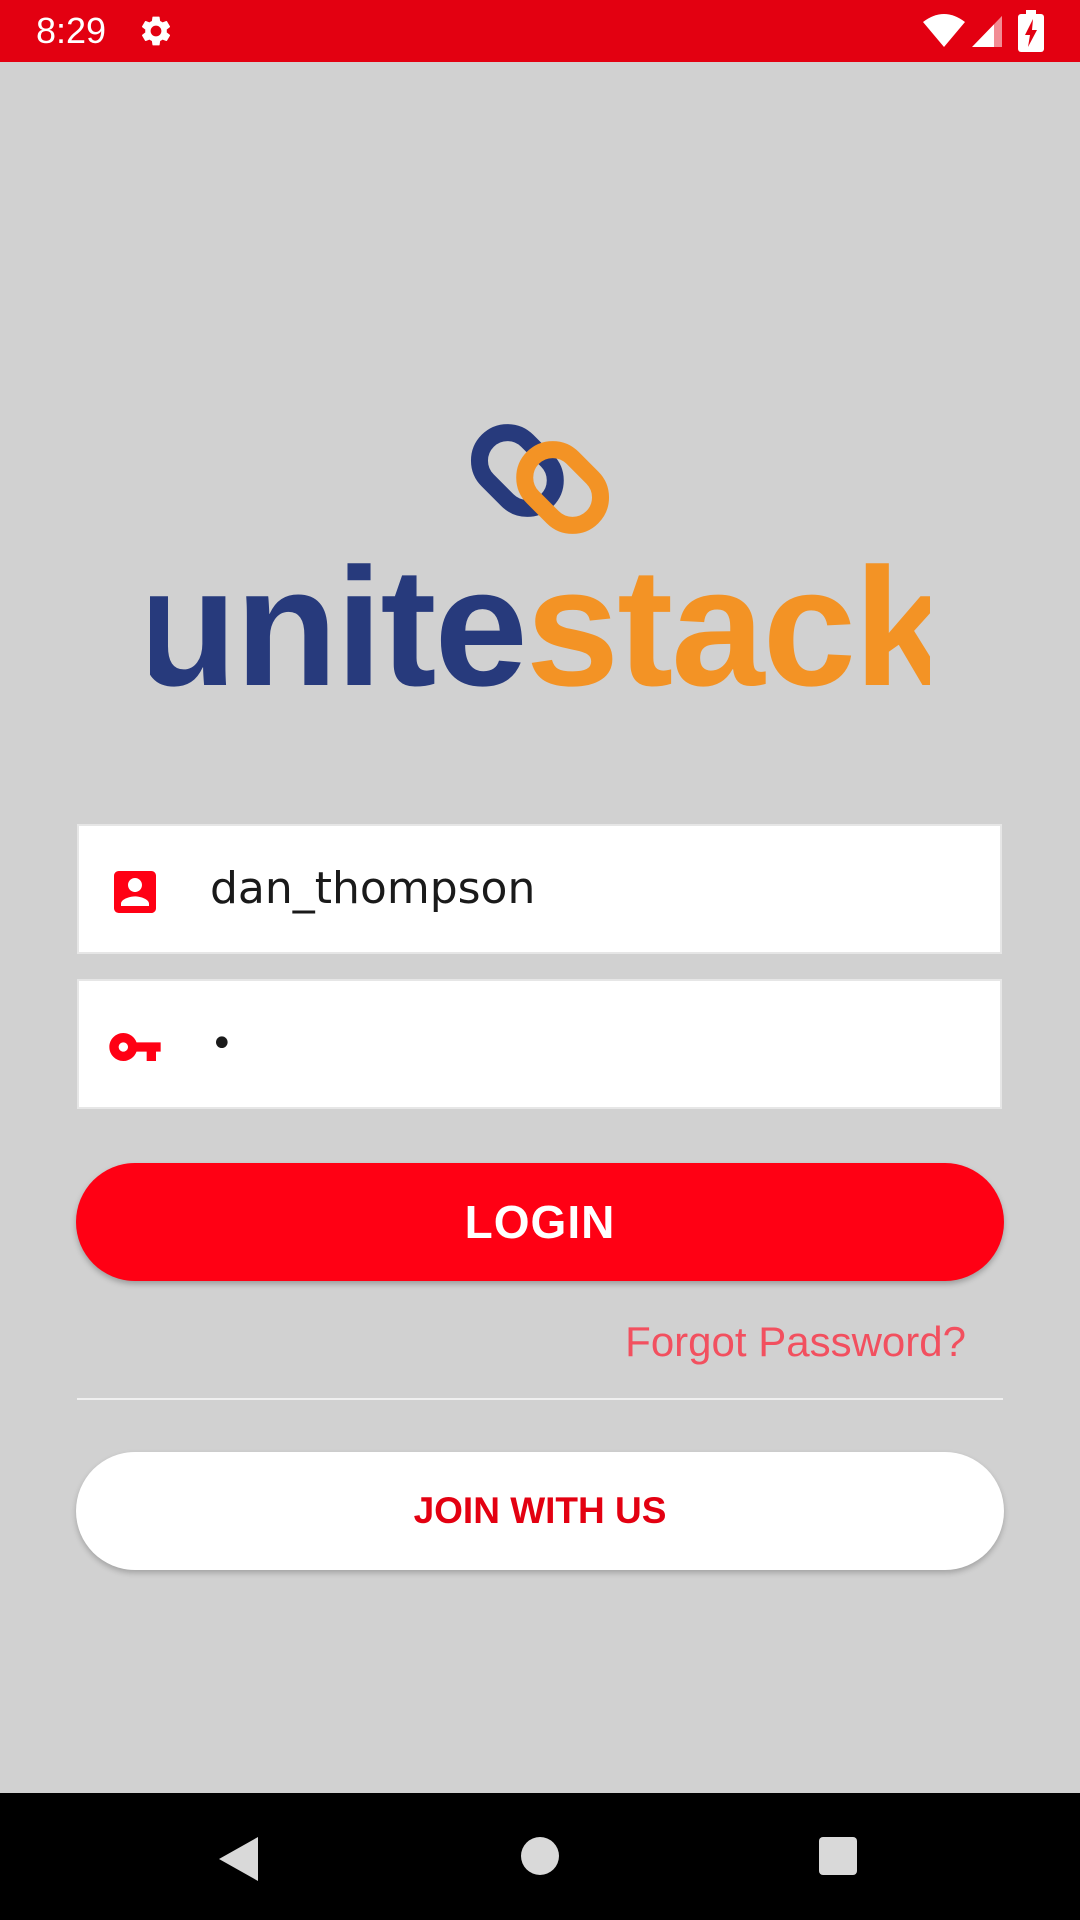  I want to click on wifi-icon, so click(944, 30).